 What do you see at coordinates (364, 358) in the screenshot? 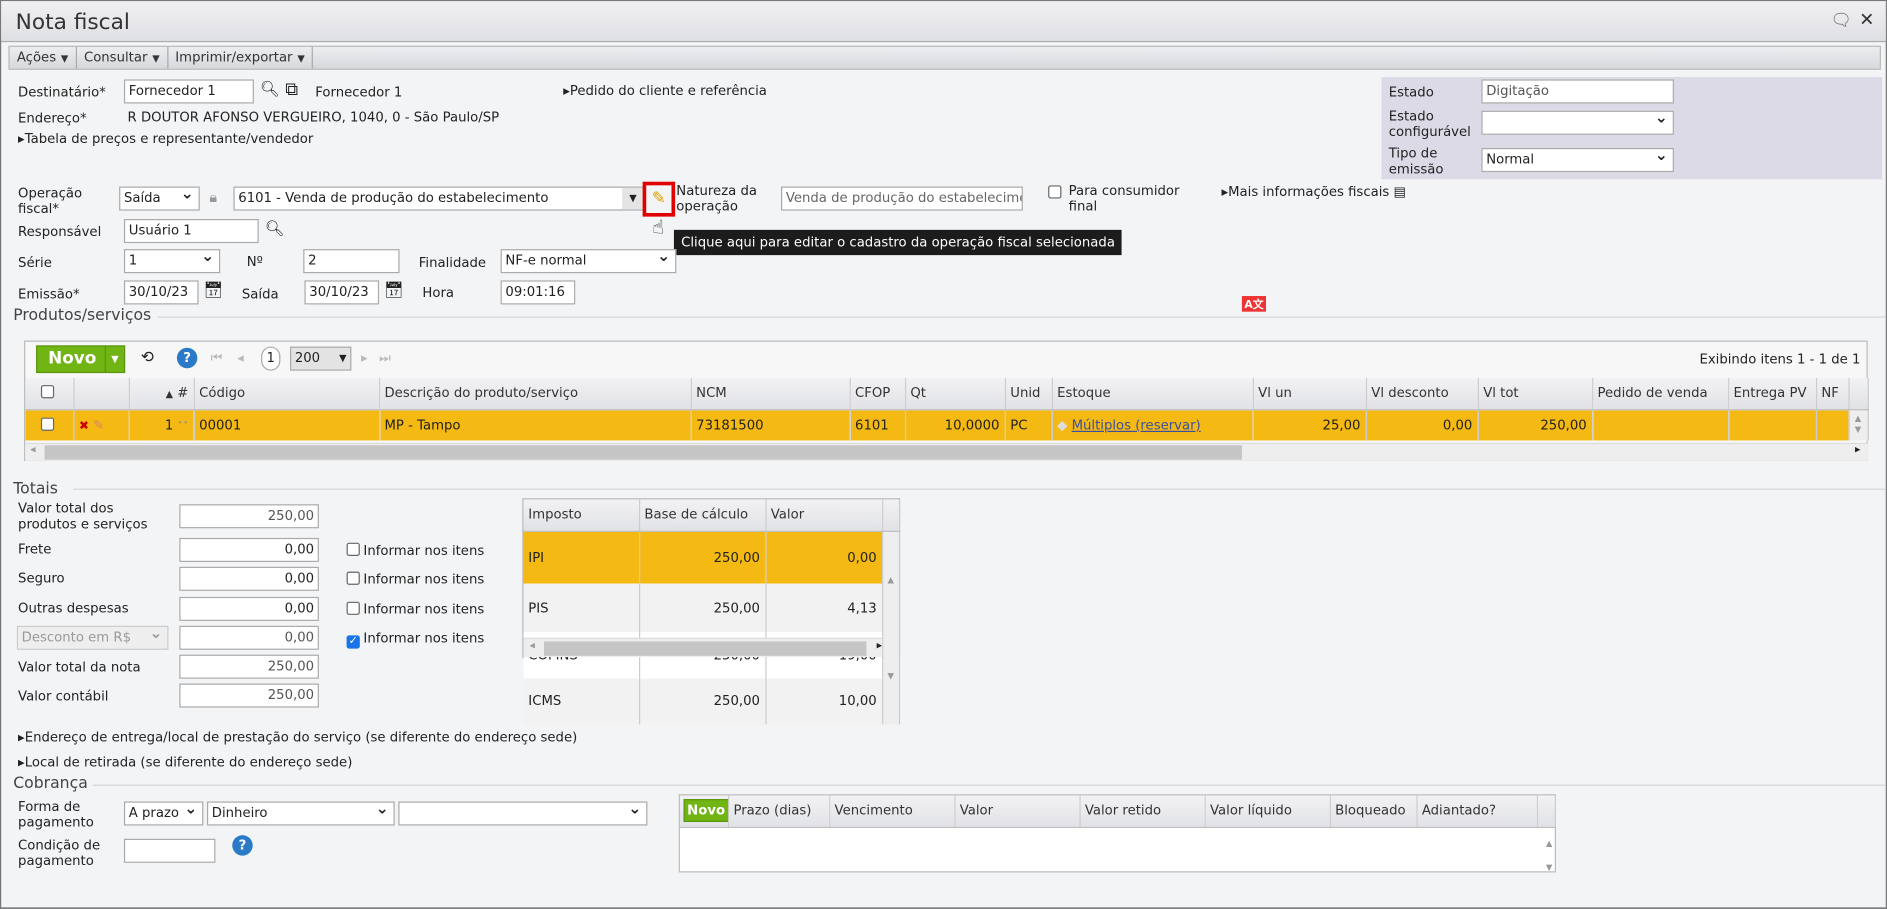
I see `next-page-icon: ▸` at bounding box center [364, 358].